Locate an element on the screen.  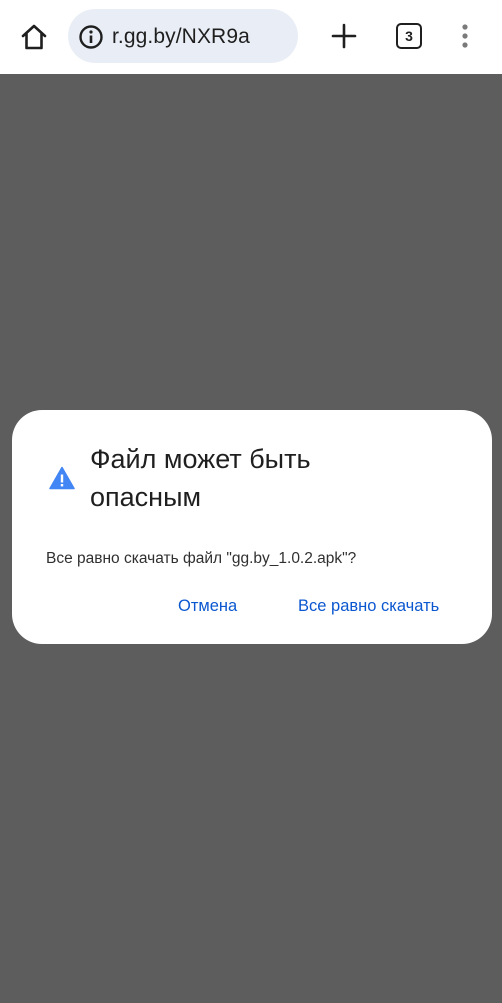
home-icon is located at coordinates (34, 37).